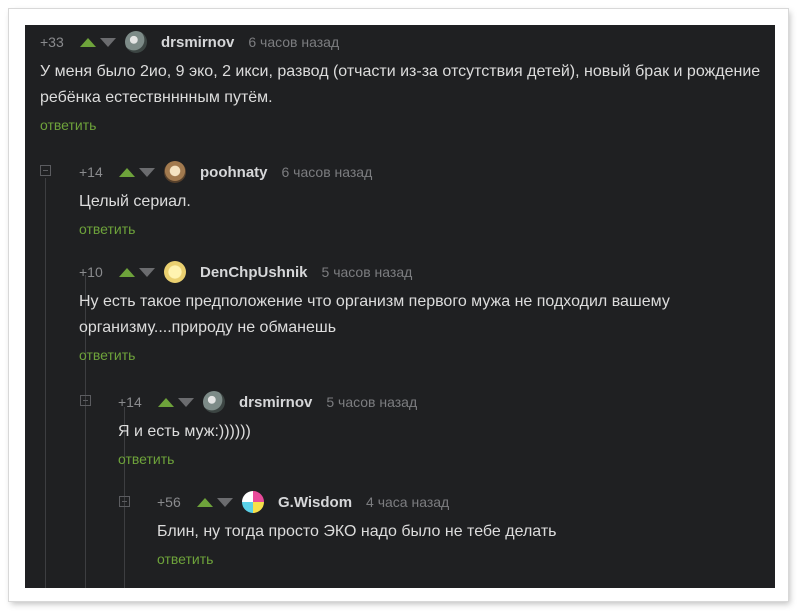 This screenshot has width=800, height=613. Describe the element at coordinates (457, 502) in the screenshot. I see `comment-header: +56 G.Wisdom 4 часа назад` at that location.